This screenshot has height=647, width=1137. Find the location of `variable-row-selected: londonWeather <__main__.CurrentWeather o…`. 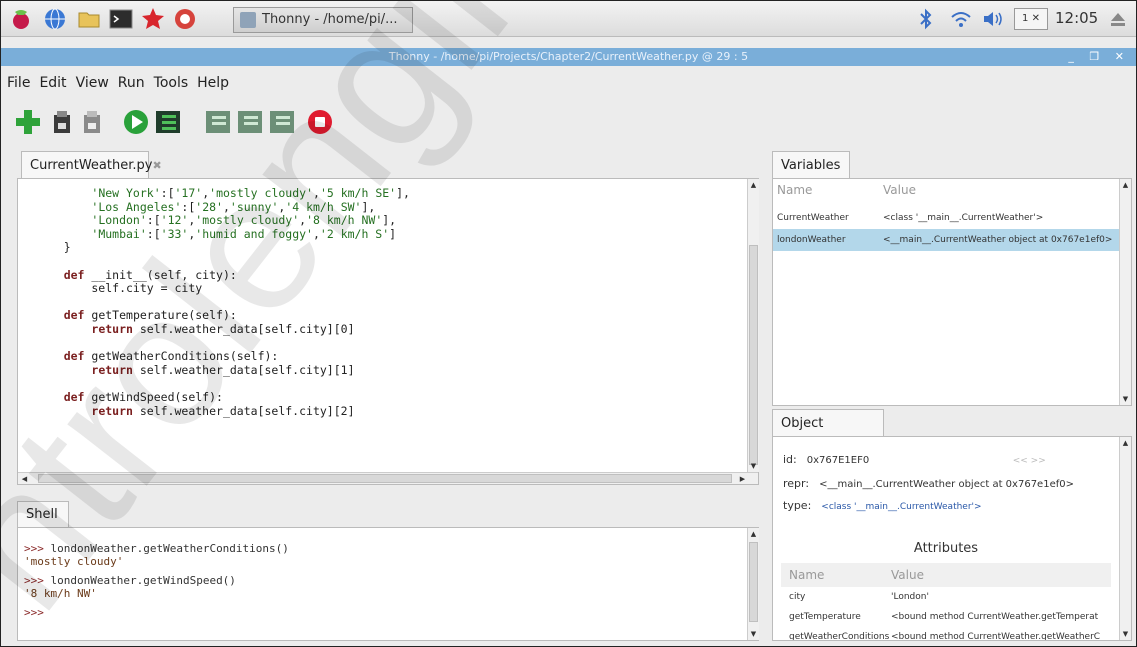

variable-row-selected: londonWeather <__main__.CurrentWeather o… is located at coordinates (946, 240).